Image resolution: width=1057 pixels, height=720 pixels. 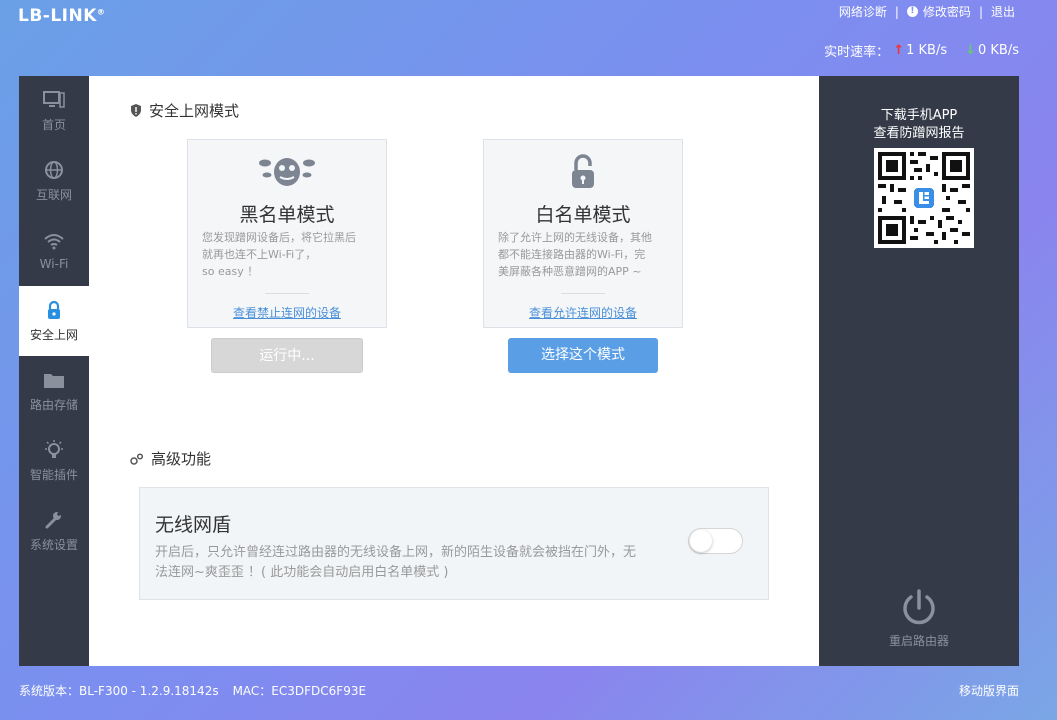 What do you see at coordinates (170, 458) in the screenshot?
I see `advanced-section-title: 高级功能` at bounding box center [170, 458].